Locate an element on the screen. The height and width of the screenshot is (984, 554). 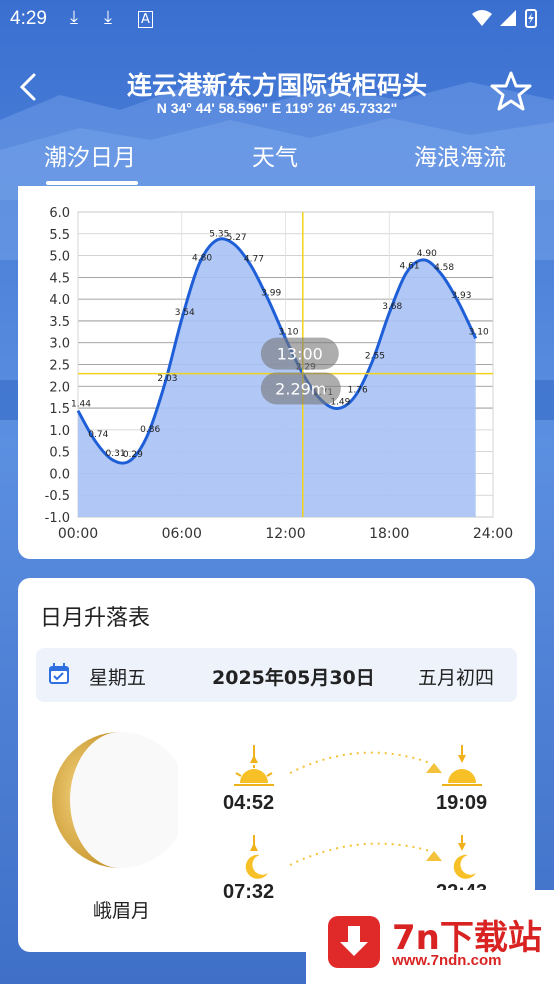
y-tick-label: 1.5 is located at coordinates (59, 409).